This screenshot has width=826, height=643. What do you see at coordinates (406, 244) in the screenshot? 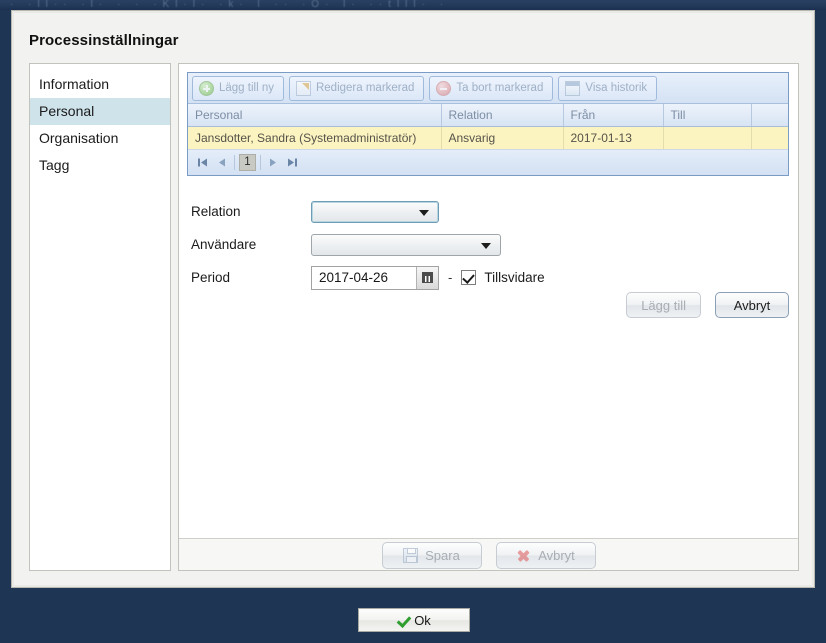
I see `user-select` at bounding box center [406, 244].